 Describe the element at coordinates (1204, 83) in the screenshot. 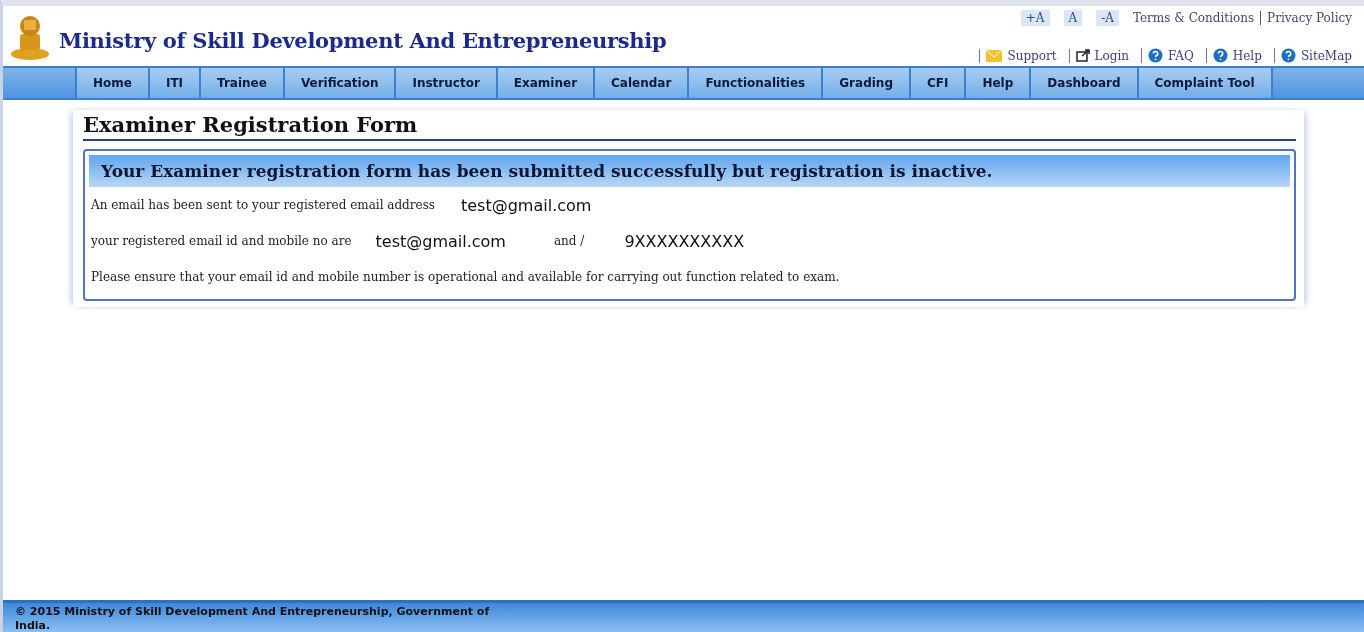

I see `nav-item: Complaint Tool` at that location.